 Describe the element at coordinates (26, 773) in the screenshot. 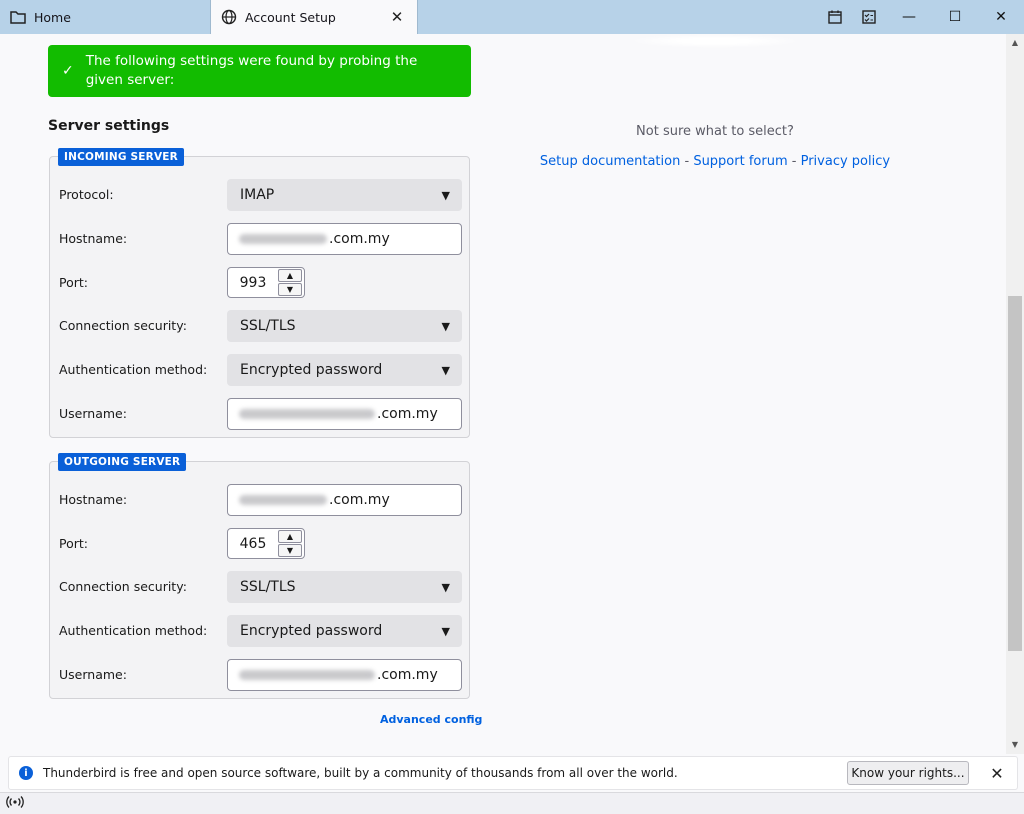

I see `info-icon: i` at that location.